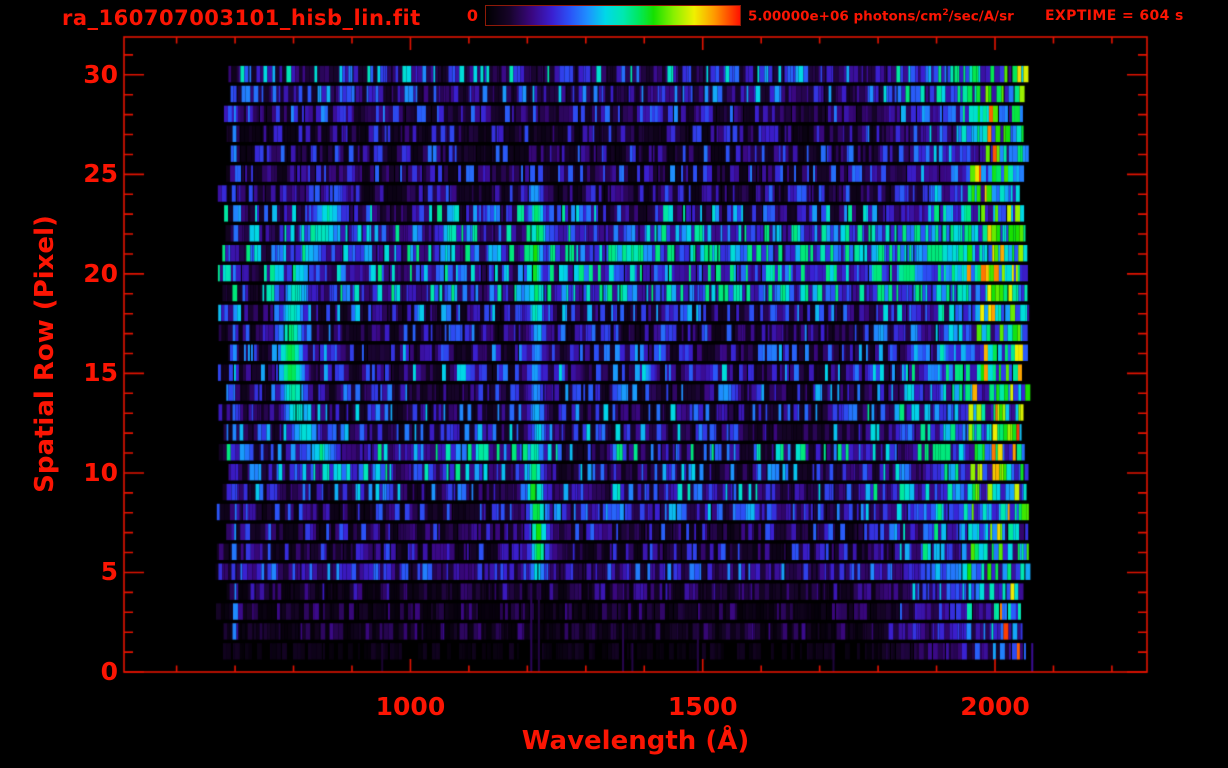  What do you see at coordinates (472, 15) in the screenshot?
I see `colorbar-min-label: 0` at bounding box center [472, 15].